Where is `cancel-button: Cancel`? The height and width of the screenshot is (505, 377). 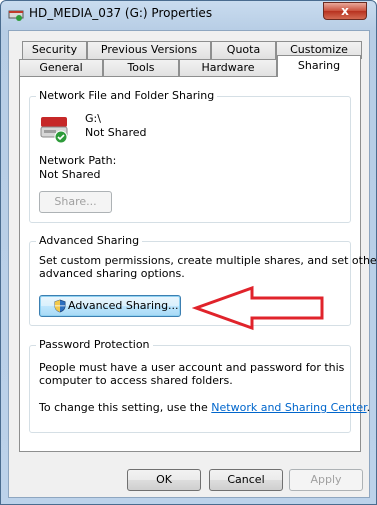 cancel-button: Cancel is located at coordinates (246, 480).